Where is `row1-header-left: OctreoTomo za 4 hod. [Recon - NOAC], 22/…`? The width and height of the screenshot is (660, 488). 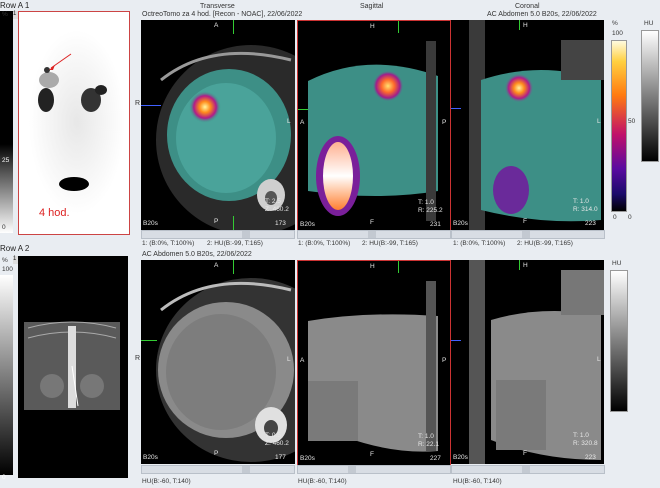
row1-header-left: OctreoTomo za 4 hod. [Recon - NOAC], 22/… is located at coordinates (222, 14).